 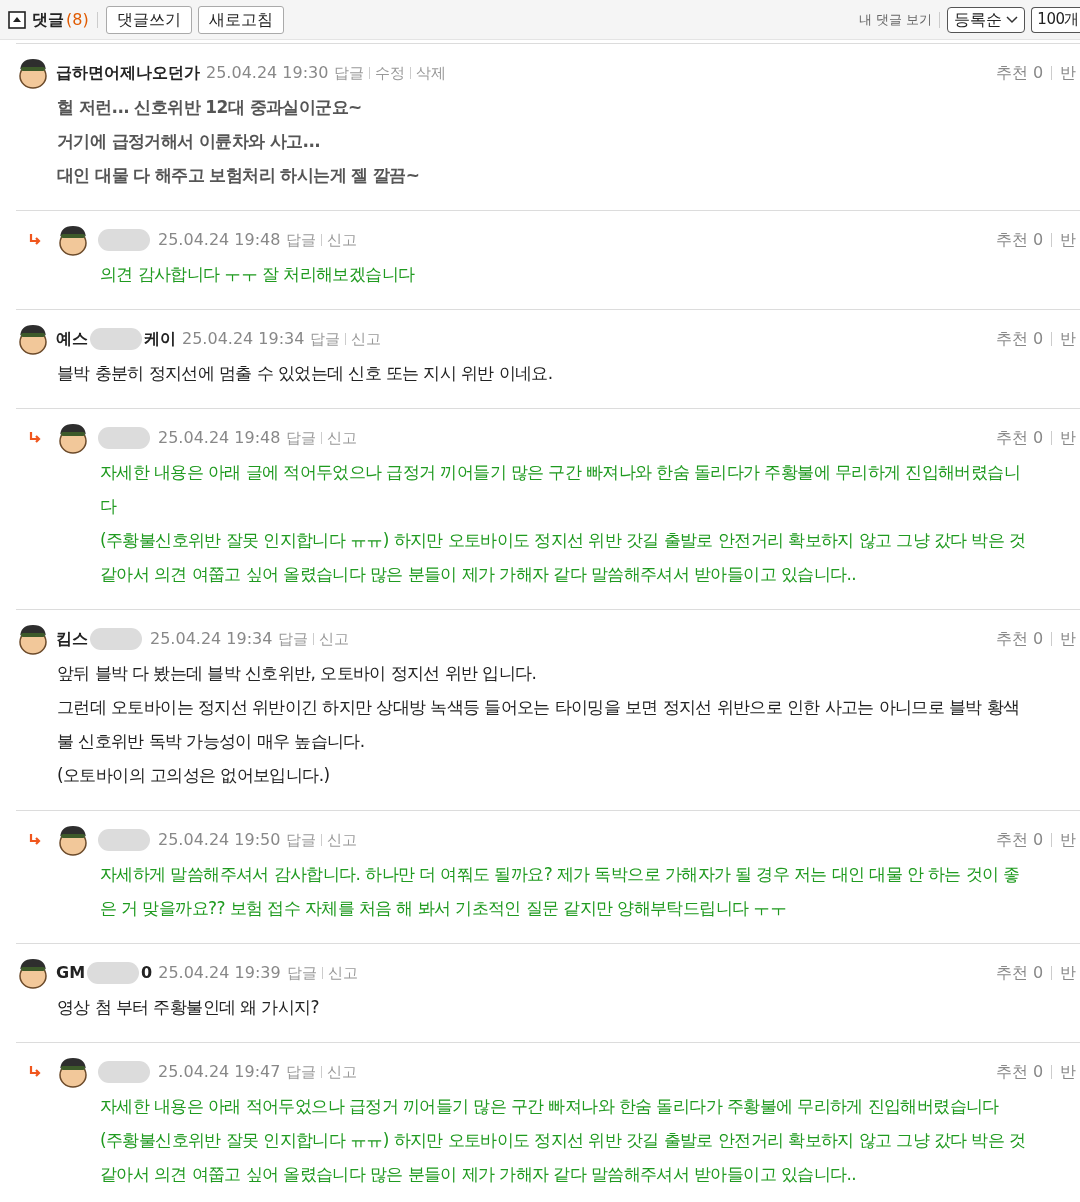 What do you see at coordinates (538, 724) in the screenshot?
I see `comment-text: 앞뒤 블박 다 봤는데 블박 신호위반, 오토바이 정지선 위반 입니다. 그런데 오토바이는 정지선 위반이긴 하지만 상대방 녹색등 들어오는 타이밍을 보면 정지선 위반으로 인한 사고는 아니므로 블박 황색 불 신호위반 독박 가능성이 매우 높습니다. (오토바이의 고의성은 없어보입니다.)` at bounding box center [538, 724].